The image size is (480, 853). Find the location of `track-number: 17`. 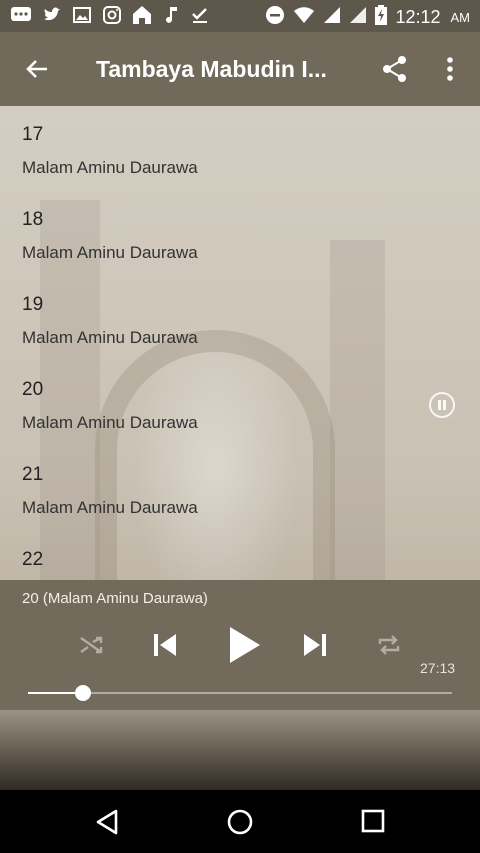

track-number: 17 is located at coordinates (33, 134).